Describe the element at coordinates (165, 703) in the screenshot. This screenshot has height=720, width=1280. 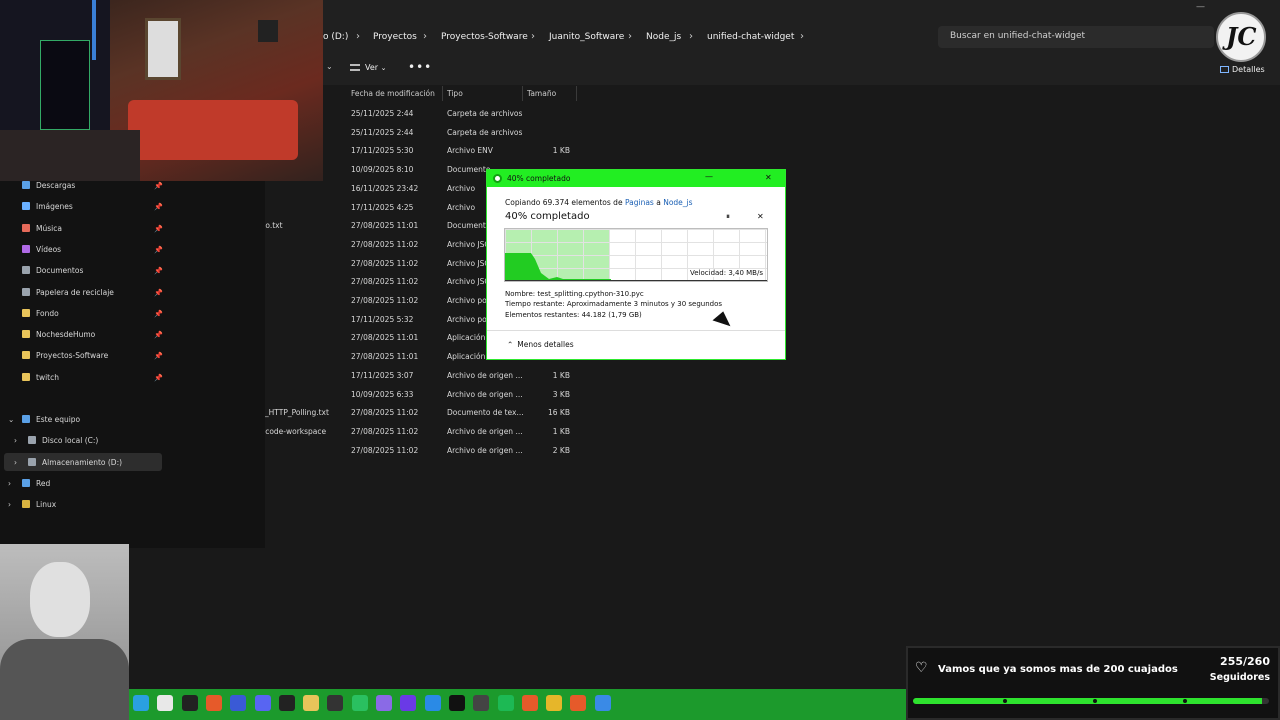
I see `notes-icon` at that location.